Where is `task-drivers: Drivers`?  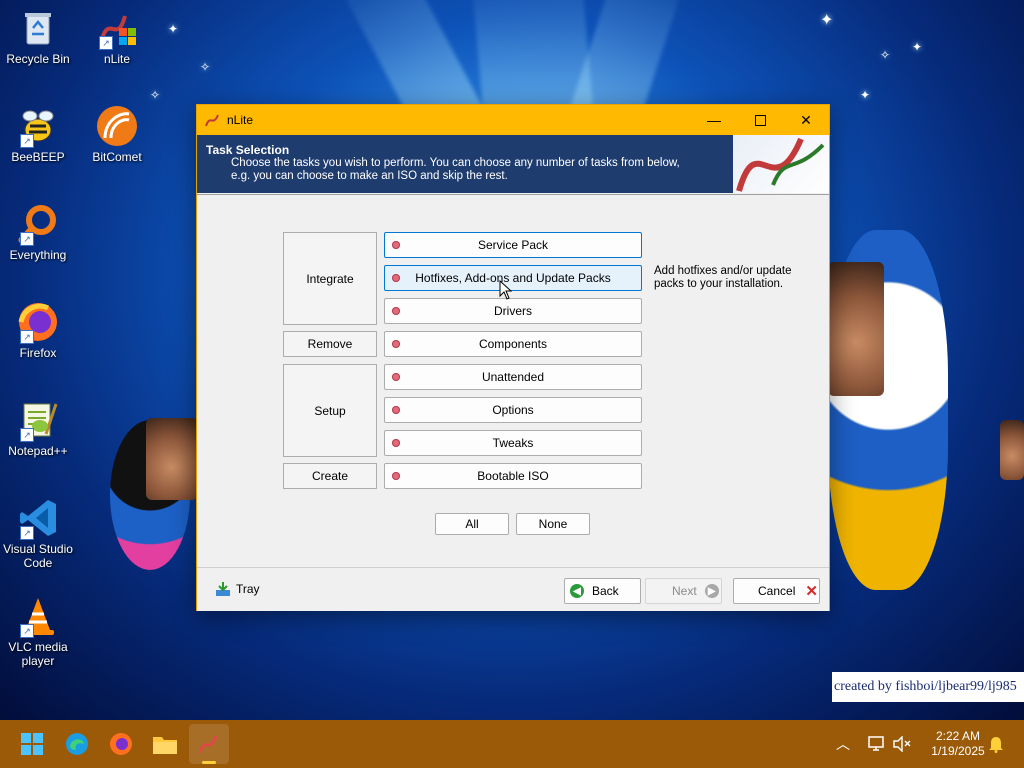
task-drivers: Drivers is located at coordinates (513, 311).